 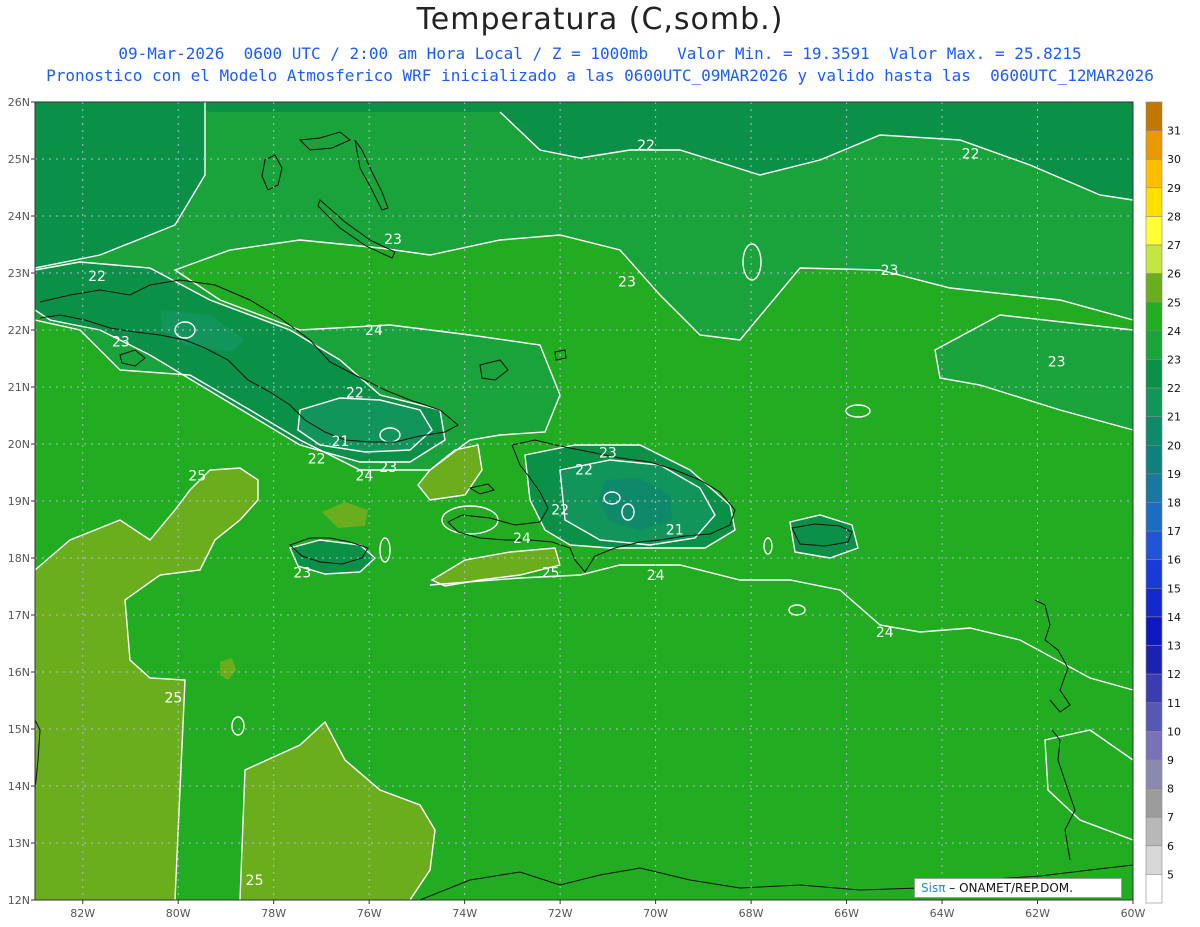 What do you see at coordinates (1174, 417) in the screenshot?
I see `colorbar-label: 21` at bounding box center [1174, 417].